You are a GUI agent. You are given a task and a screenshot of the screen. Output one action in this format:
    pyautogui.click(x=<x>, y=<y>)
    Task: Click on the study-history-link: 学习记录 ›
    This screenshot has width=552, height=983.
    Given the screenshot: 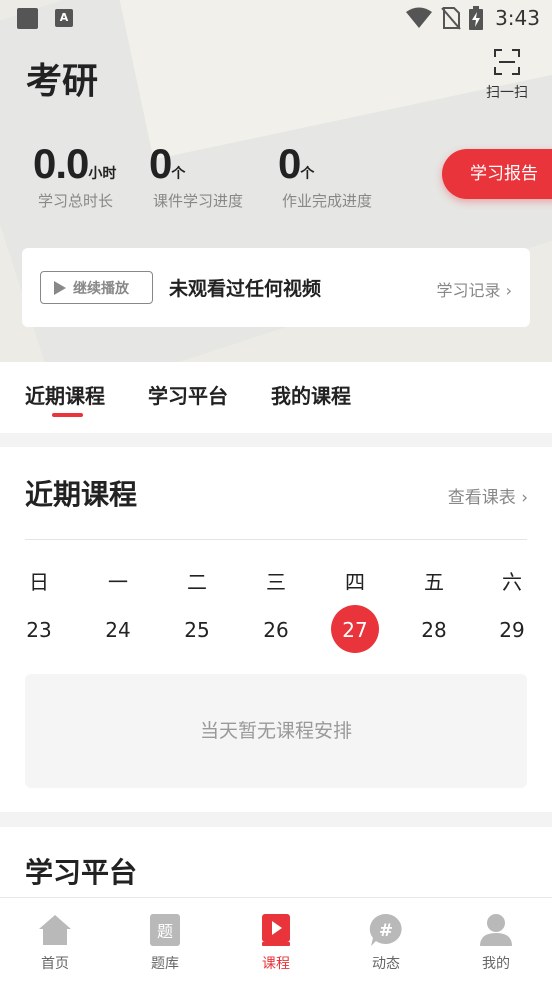 What is the action you would take?
    pyautogui.click(x=475, y=289)
    